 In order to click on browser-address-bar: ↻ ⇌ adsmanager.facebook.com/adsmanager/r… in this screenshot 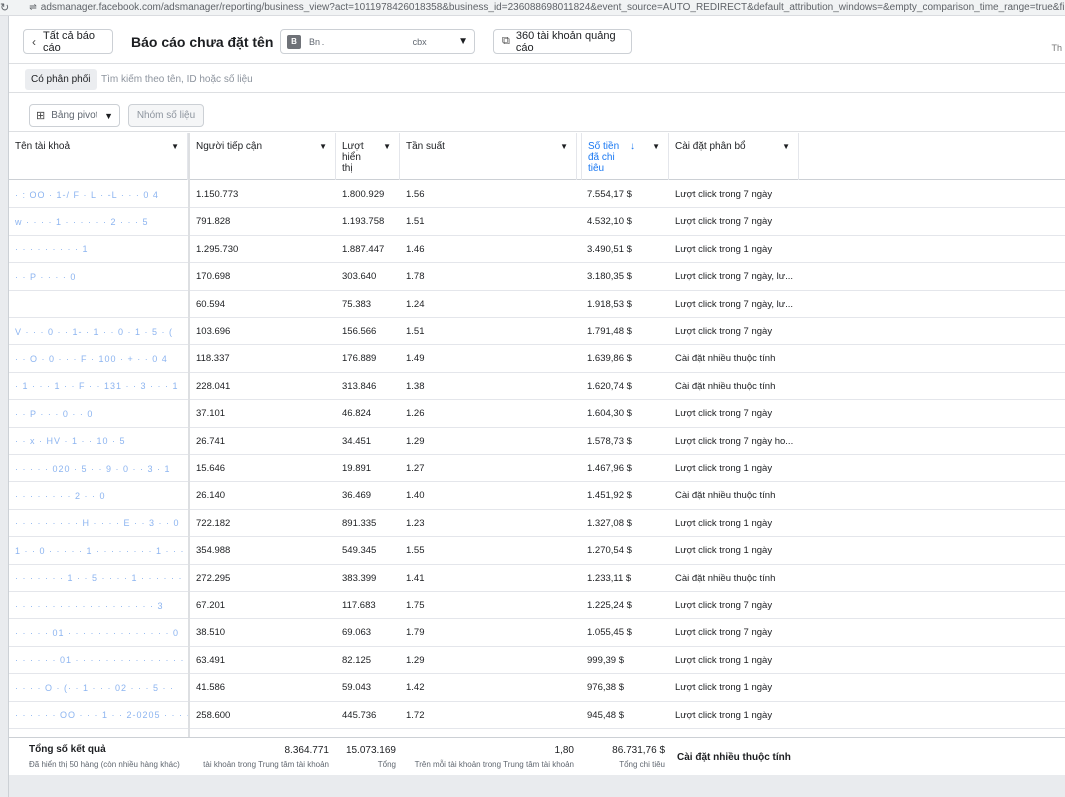, I will do `click(532, 8)`.